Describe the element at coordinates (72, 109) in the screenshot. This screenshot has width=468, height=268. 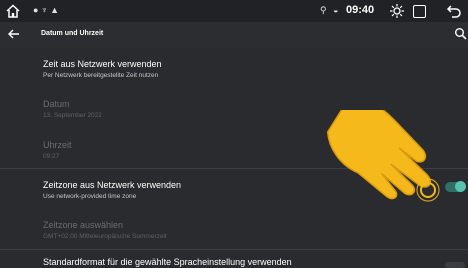
I see `setting-date: Datum 13. September 2022` at that location.